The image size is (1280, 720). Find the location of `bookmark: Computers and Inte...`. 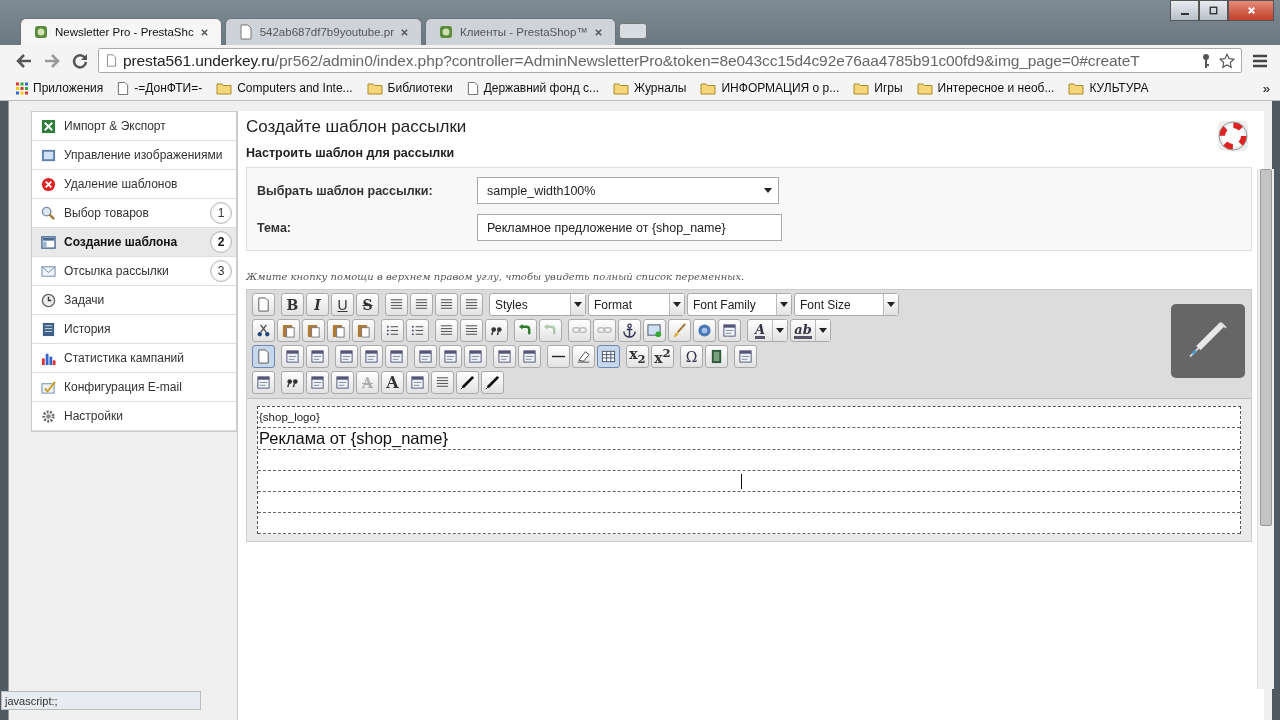

bookmark: Computers and Inte... is located at coordinates (284, 88).